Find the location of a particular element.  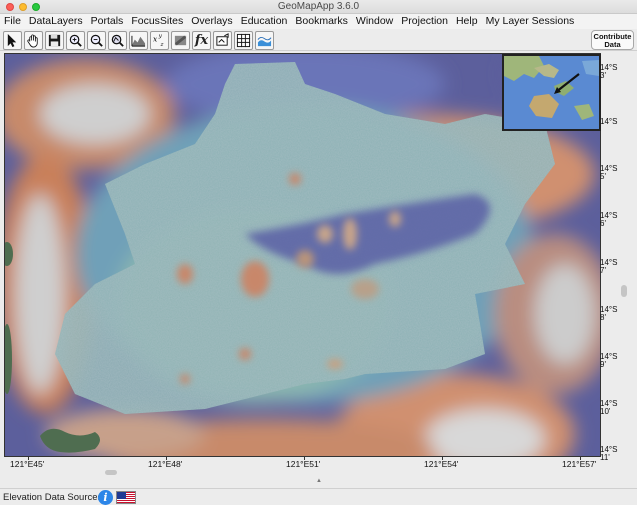

pan-hand-icon is located at coordinates (33, 40).